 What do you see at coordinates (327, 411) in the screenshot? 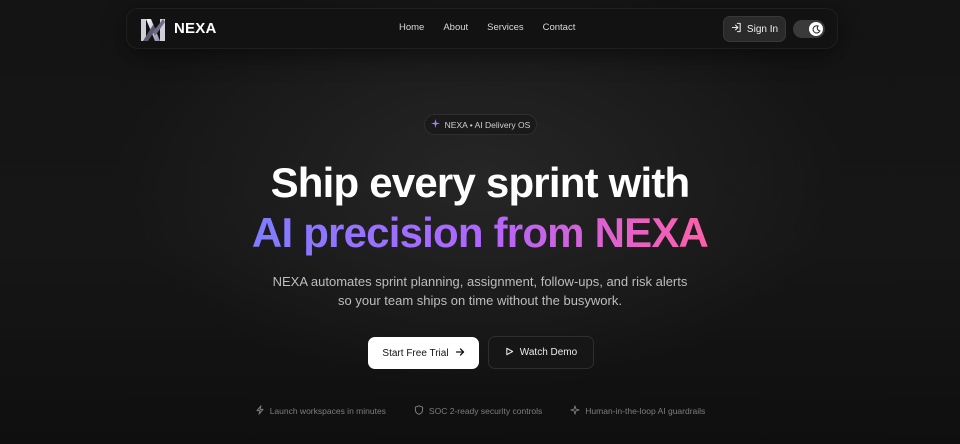
I see `feature-label: Launch workspaces in minutes` at bounding box center [327, 411].